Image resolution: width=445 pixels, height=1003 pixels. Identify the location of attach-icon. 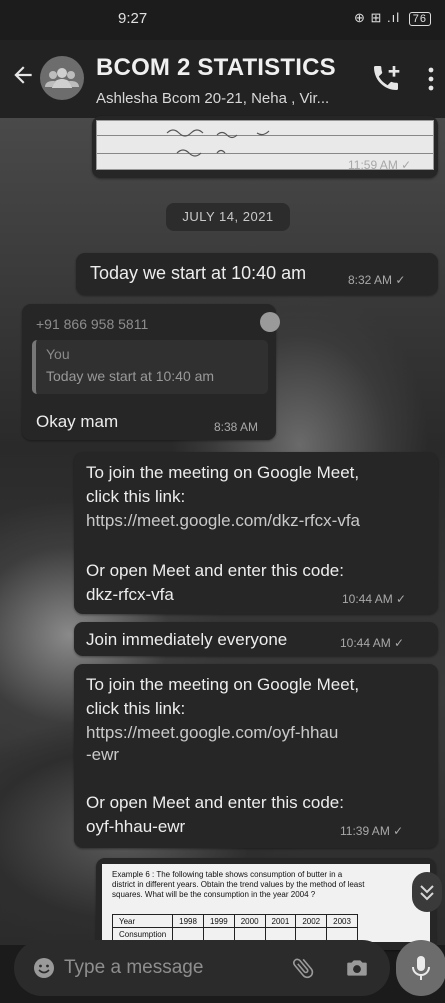
(303, 968).